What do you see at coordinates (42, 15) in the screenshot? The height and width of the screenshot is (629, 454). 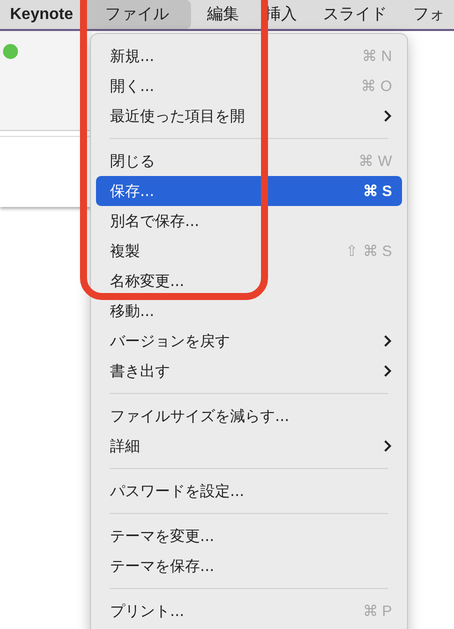 I see `app-name: Keynote` at bounding box center [42, 15].